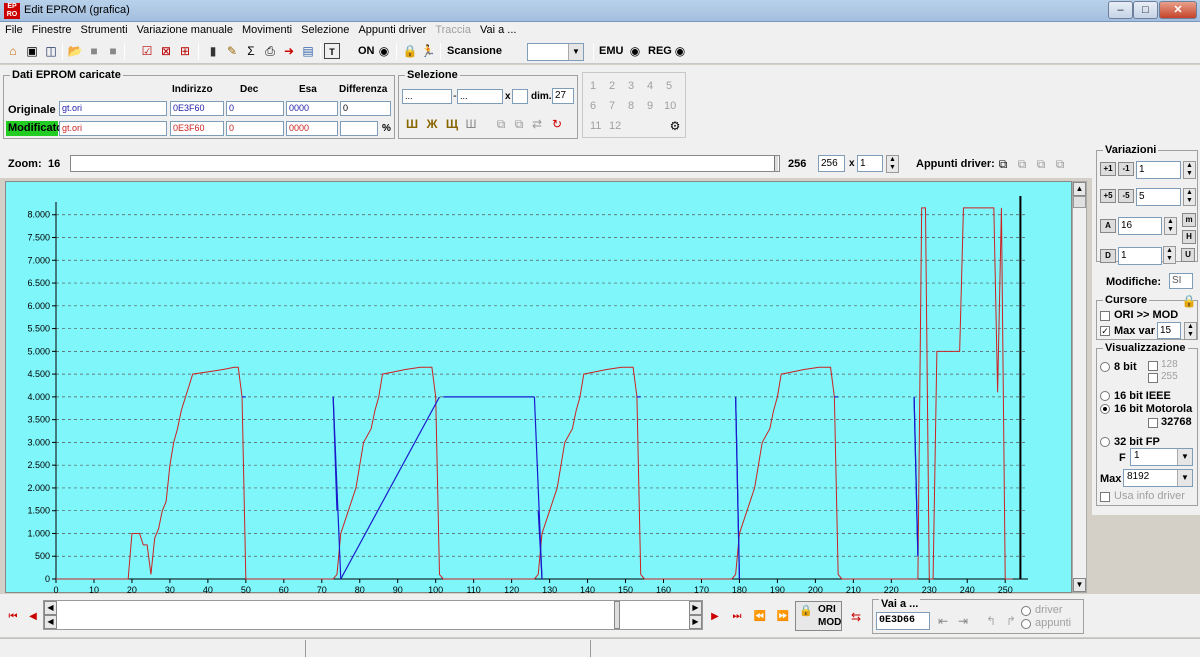 The width and height of the screenshot is (1200, 657). I want to click on variazione1-spinner: ▲ ▼, so click(1189, 170).